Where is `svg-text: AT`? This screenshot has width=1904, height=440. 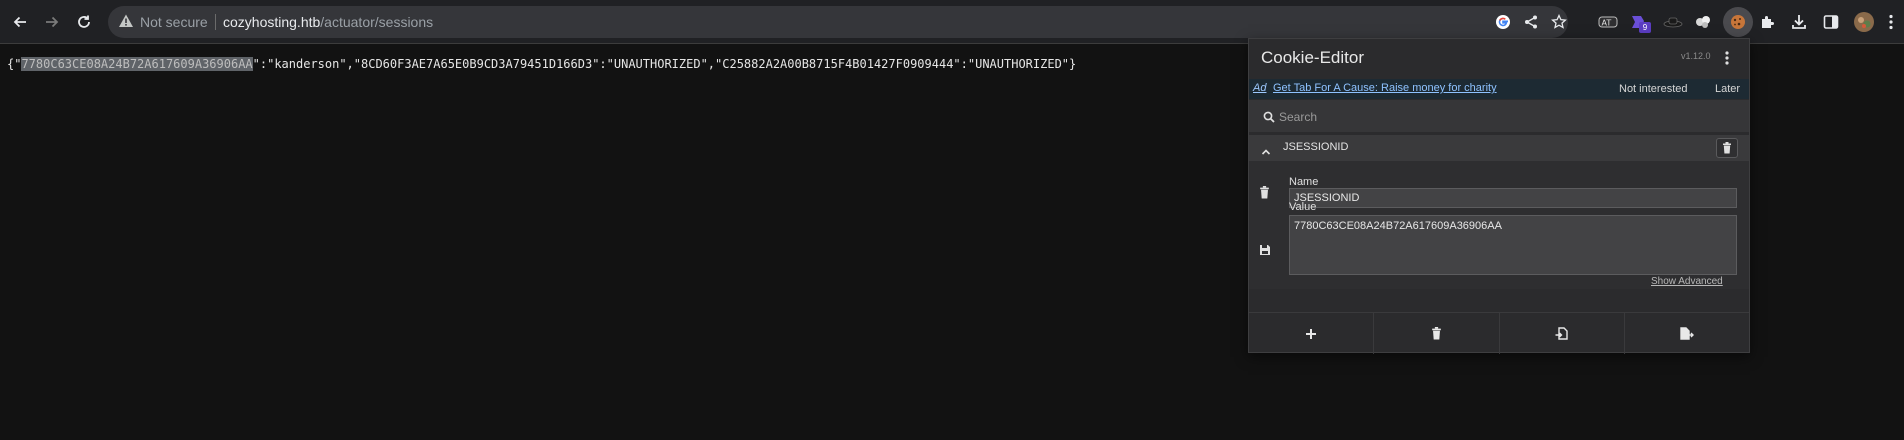 svg-text: AT is located at coordinates (1607, 23).